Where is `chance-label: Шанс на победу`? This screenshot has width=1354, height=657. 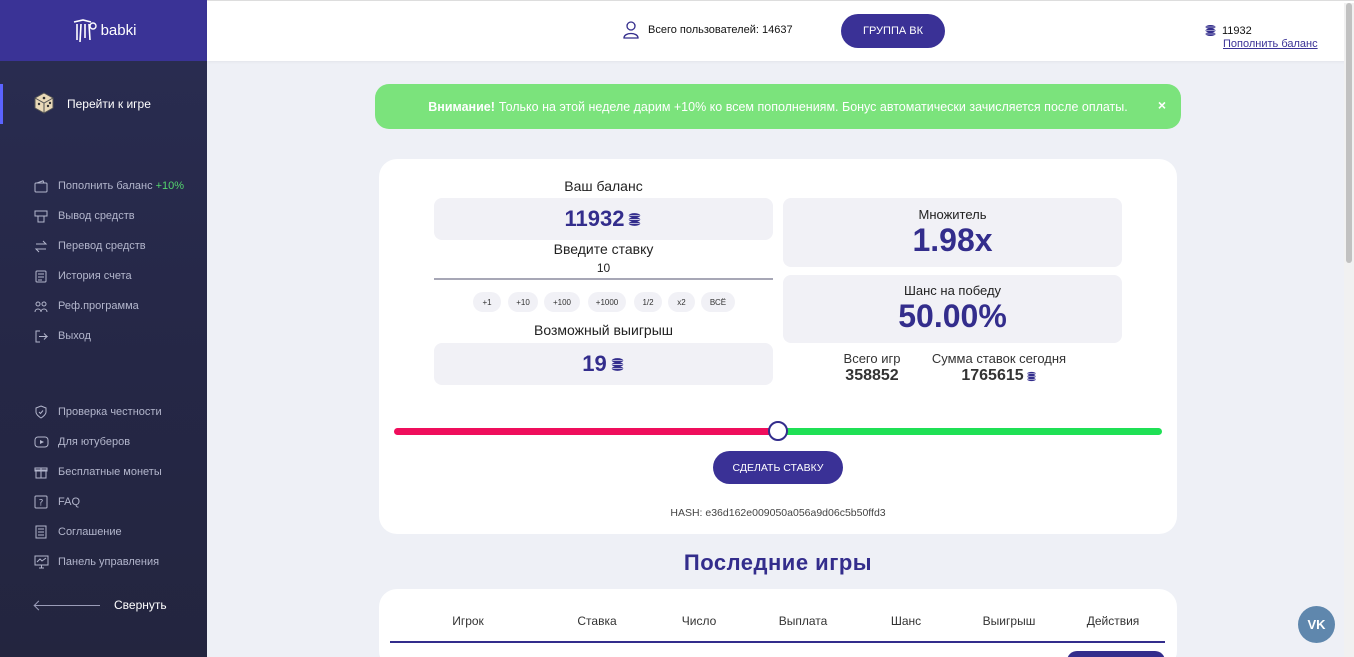 chance-label: Шанс на победу is located at coordinates (952, 290).